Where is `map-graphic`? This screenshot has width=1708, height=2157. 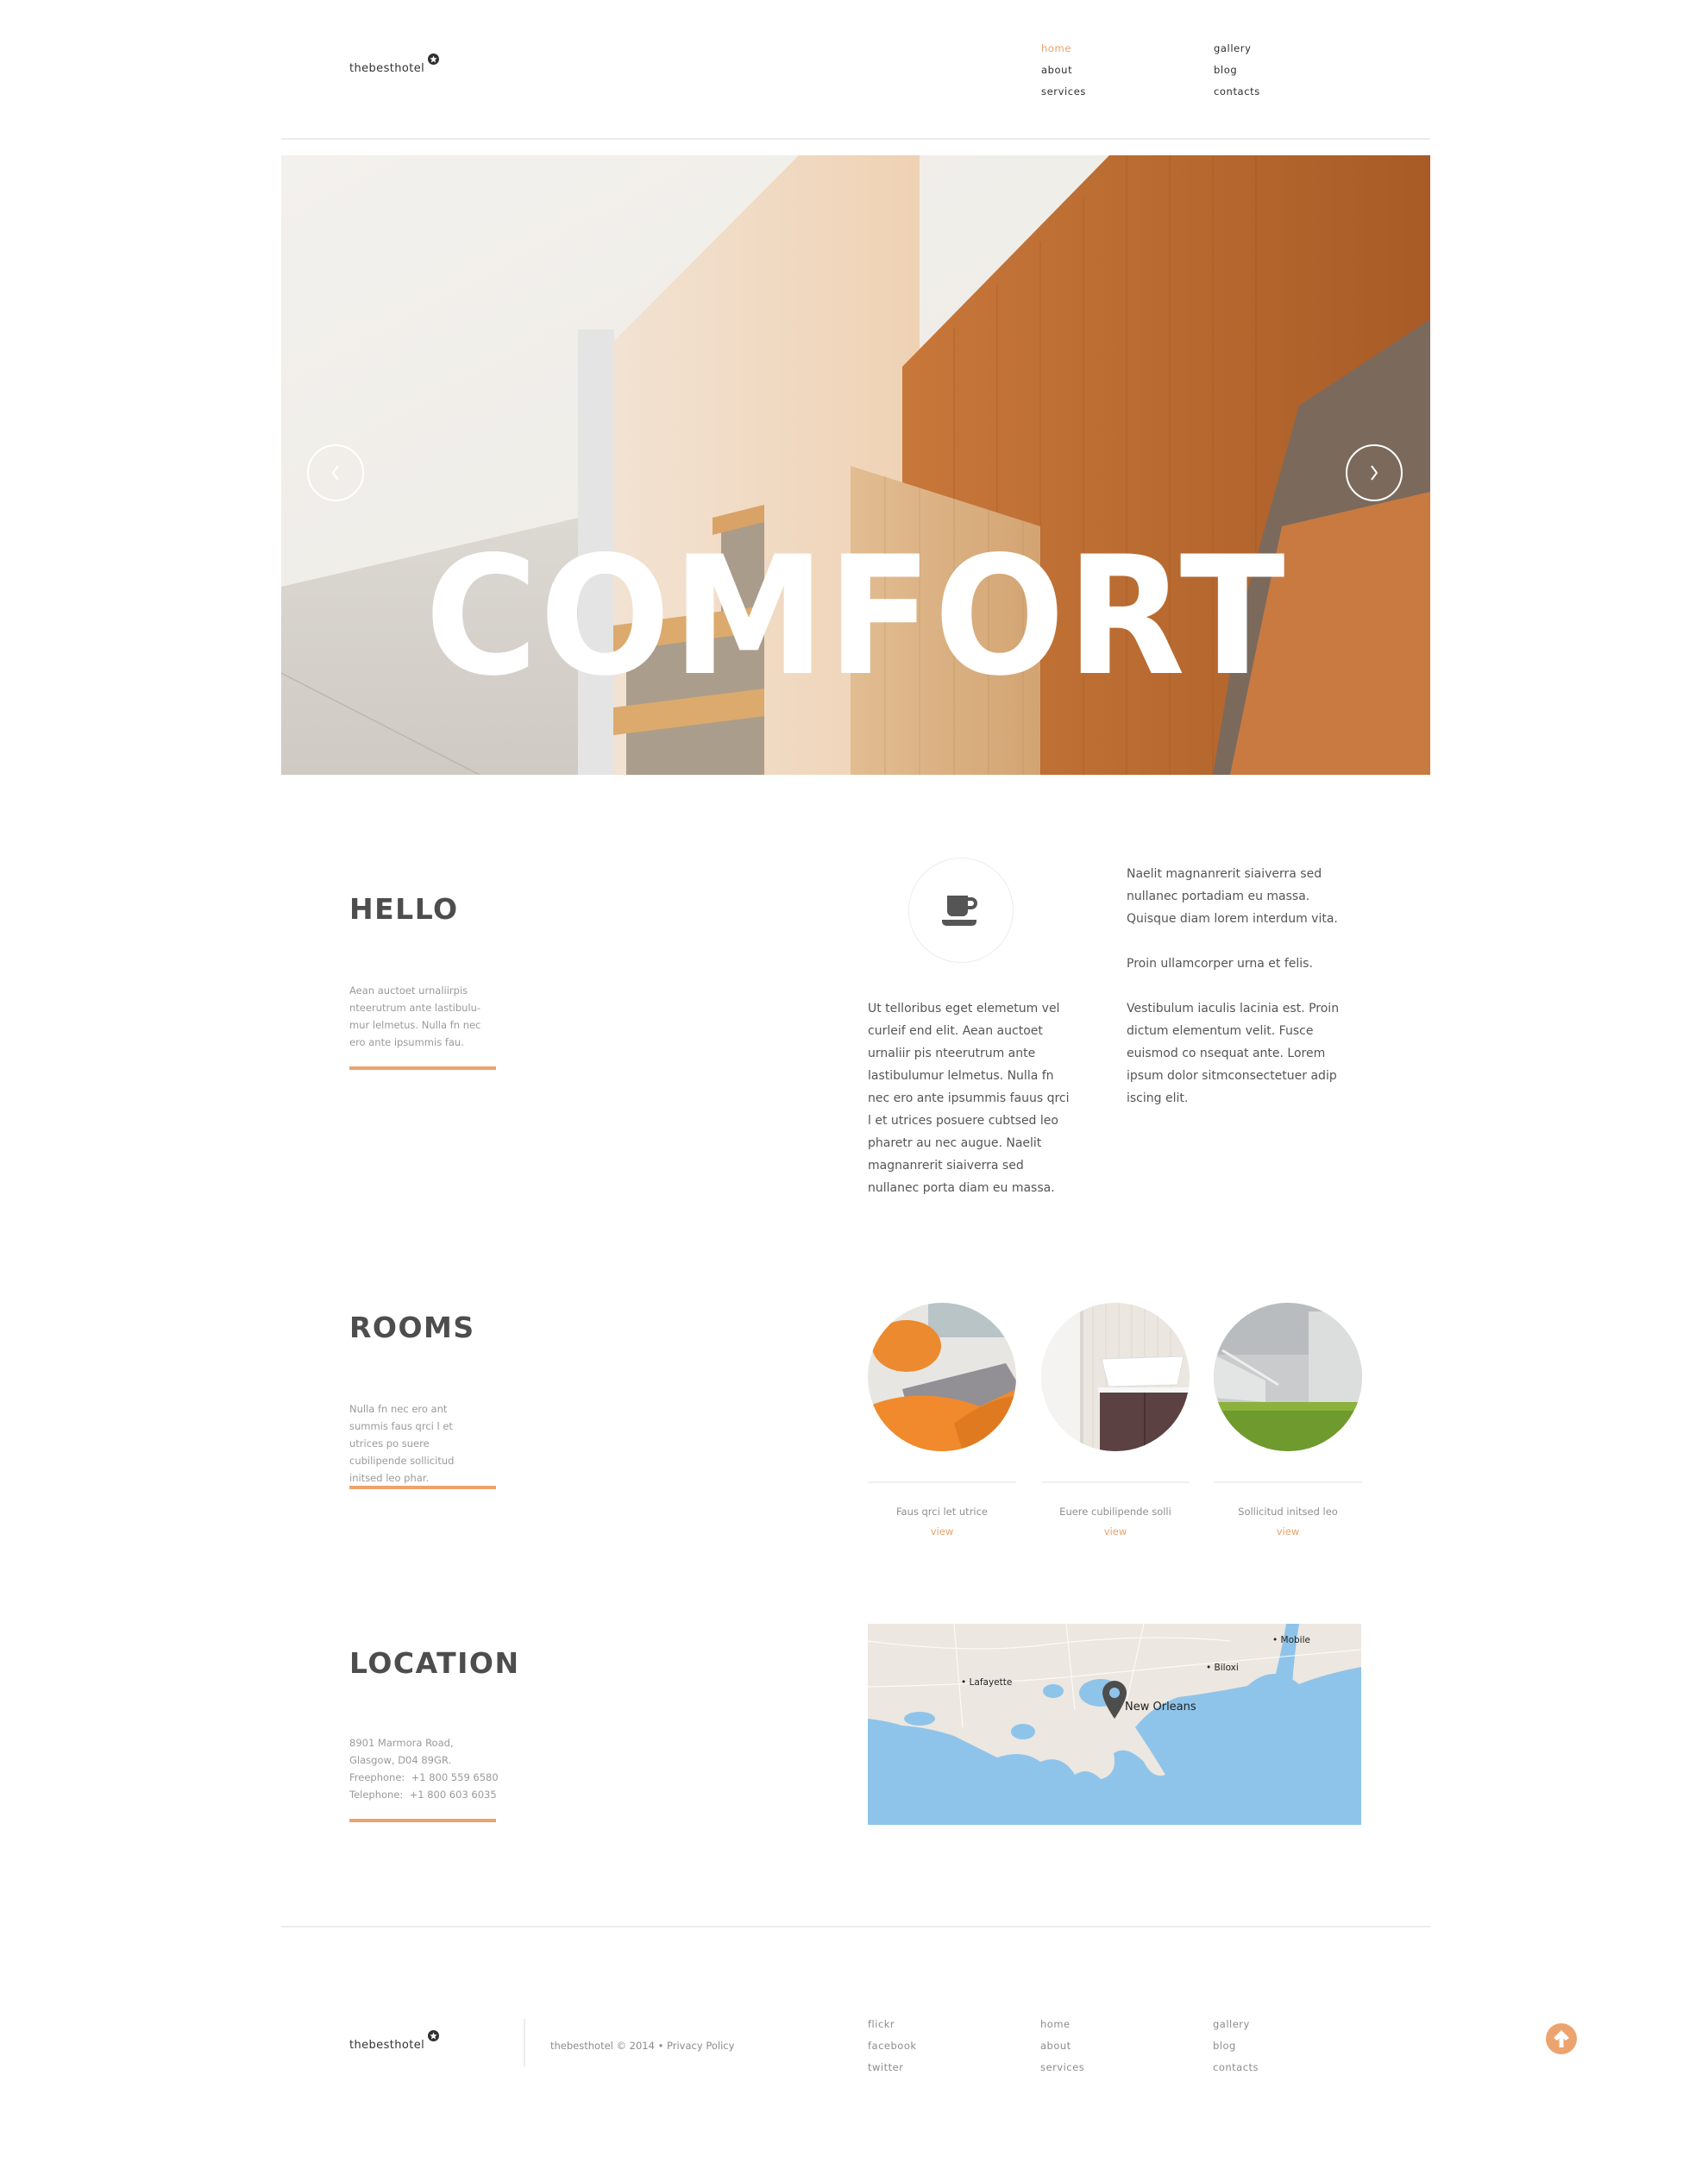
map-graphic is located at coordinates (1114, 1724).